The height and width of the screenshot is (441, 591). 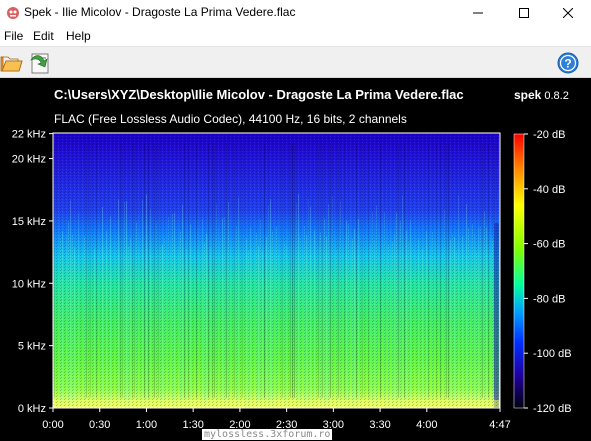 What do you see at coordinates (32, 347) in the screenshot?
I see `freq-tick-label: 5 kHz` at bounding box center [32, 347].